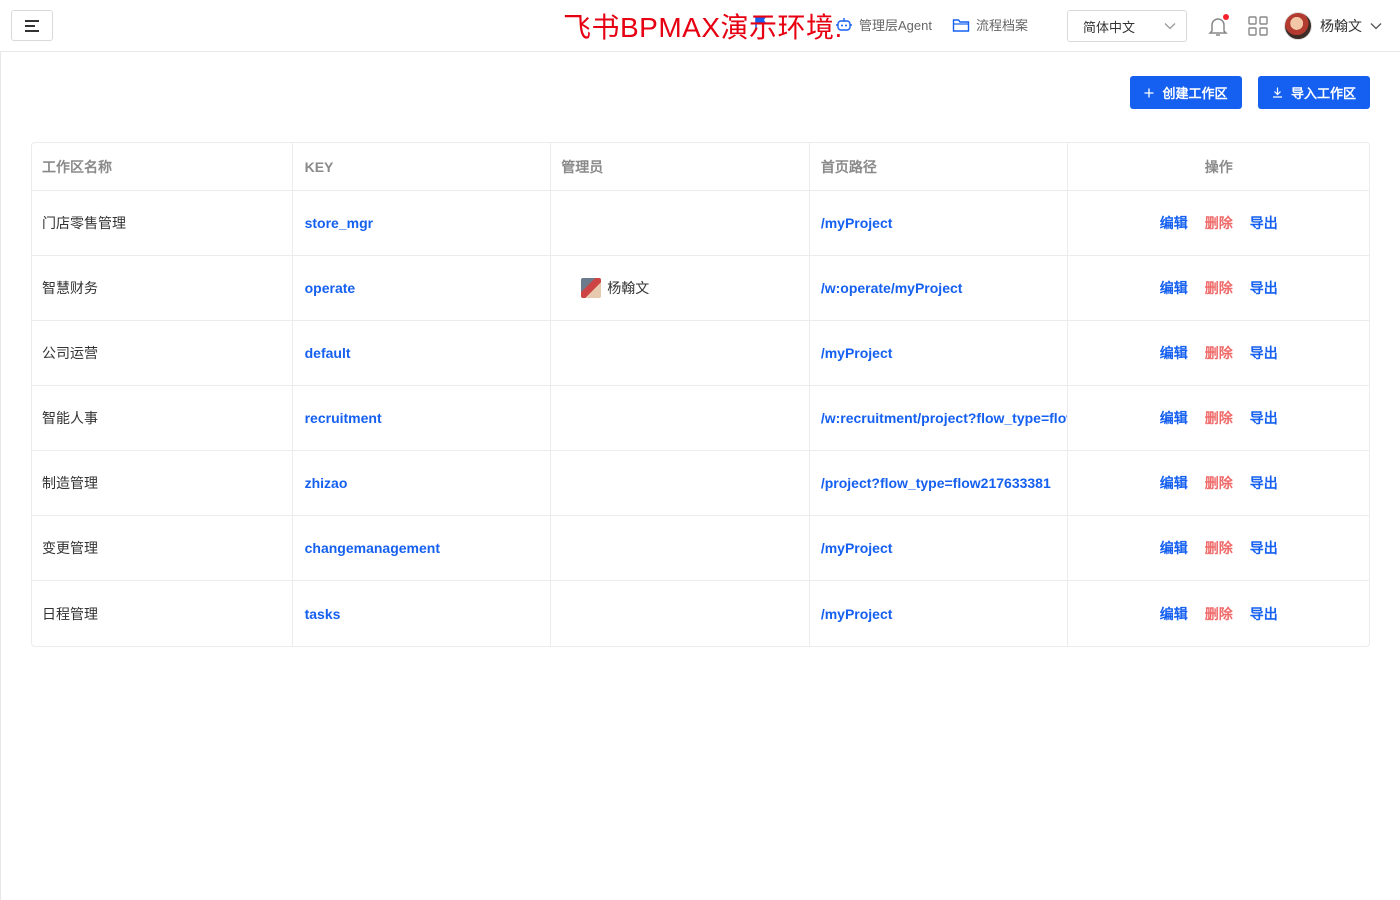  I want to click on language-value: 简体中文, so click(1109, 27).